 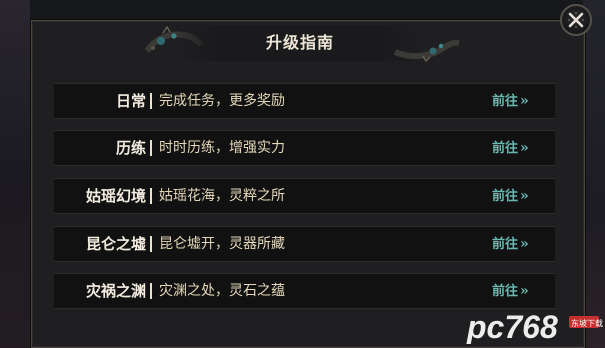 What do you see at coordinates (299, 42) in the screenshot?
I see `dialog-title: 升级指南` at bounding box center [299, 42].